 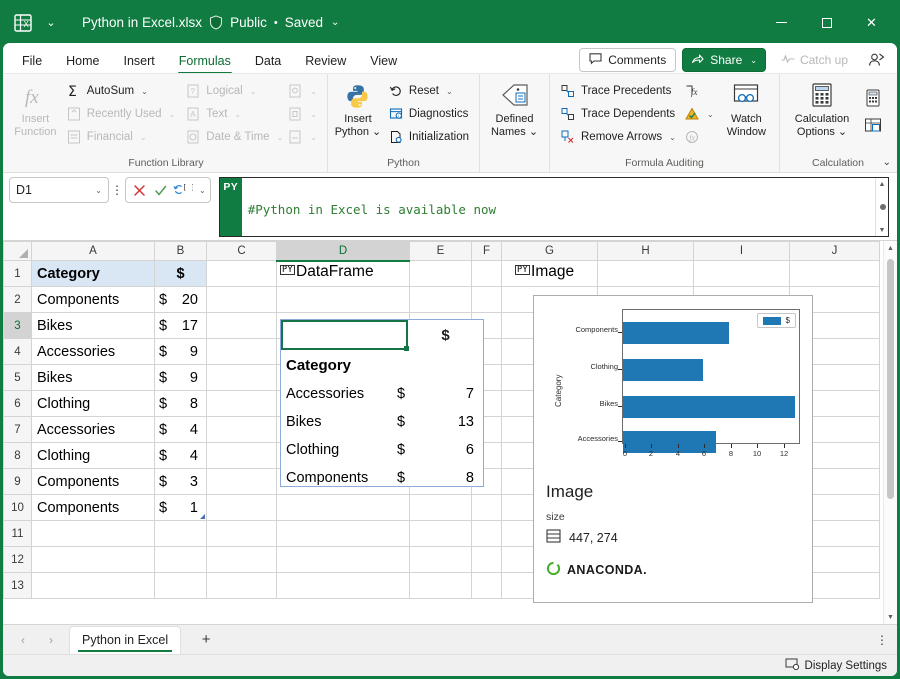 I want to click on cell-g12, so click(x=549, y=559).